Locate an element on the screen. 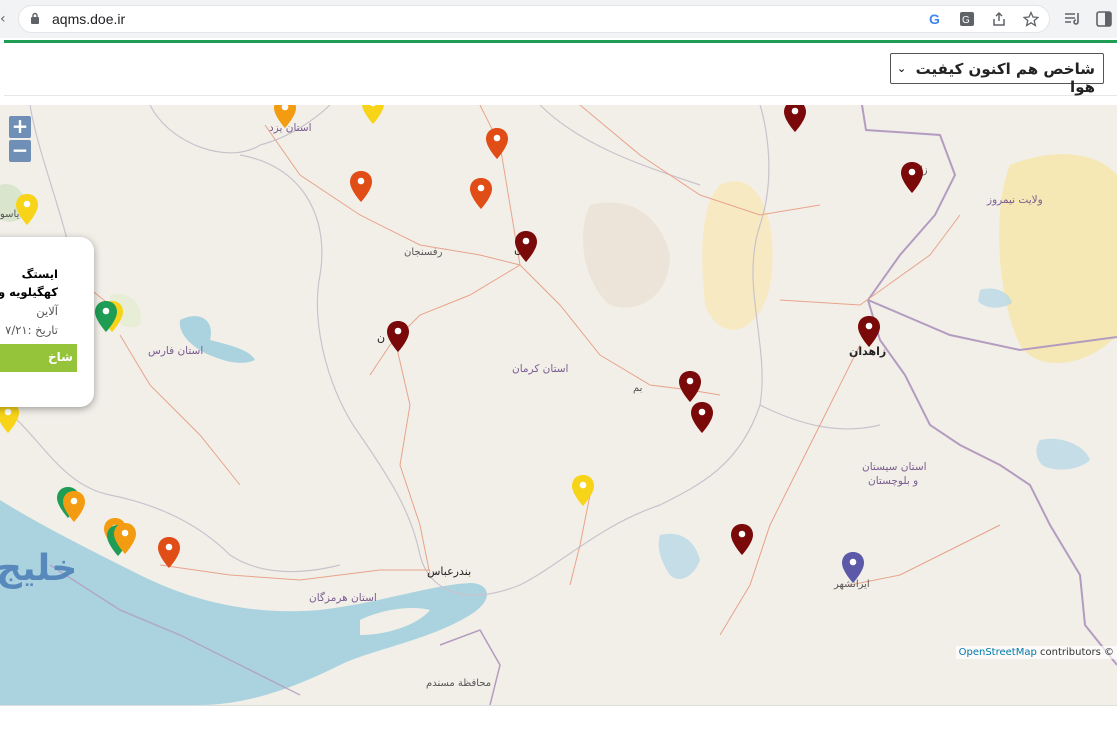 The image size is (1117, 738). label-sistan-line2: و بلوچستان is located at coordinates (893, 481).